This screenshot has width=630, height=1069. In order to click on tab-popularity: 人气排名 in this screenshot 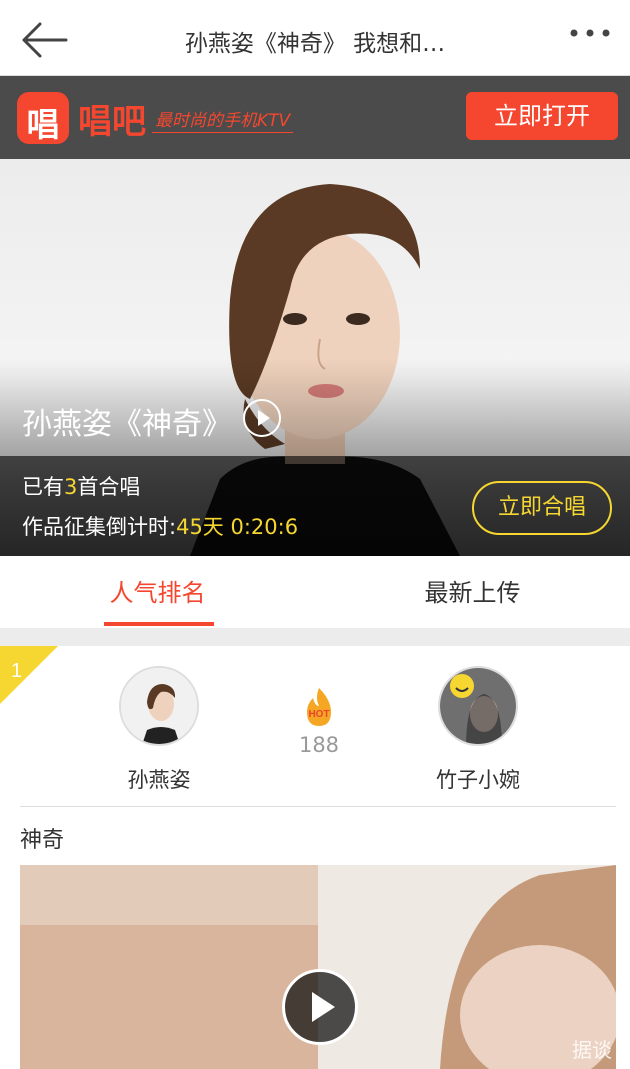, I will do `click(157, 592)`.